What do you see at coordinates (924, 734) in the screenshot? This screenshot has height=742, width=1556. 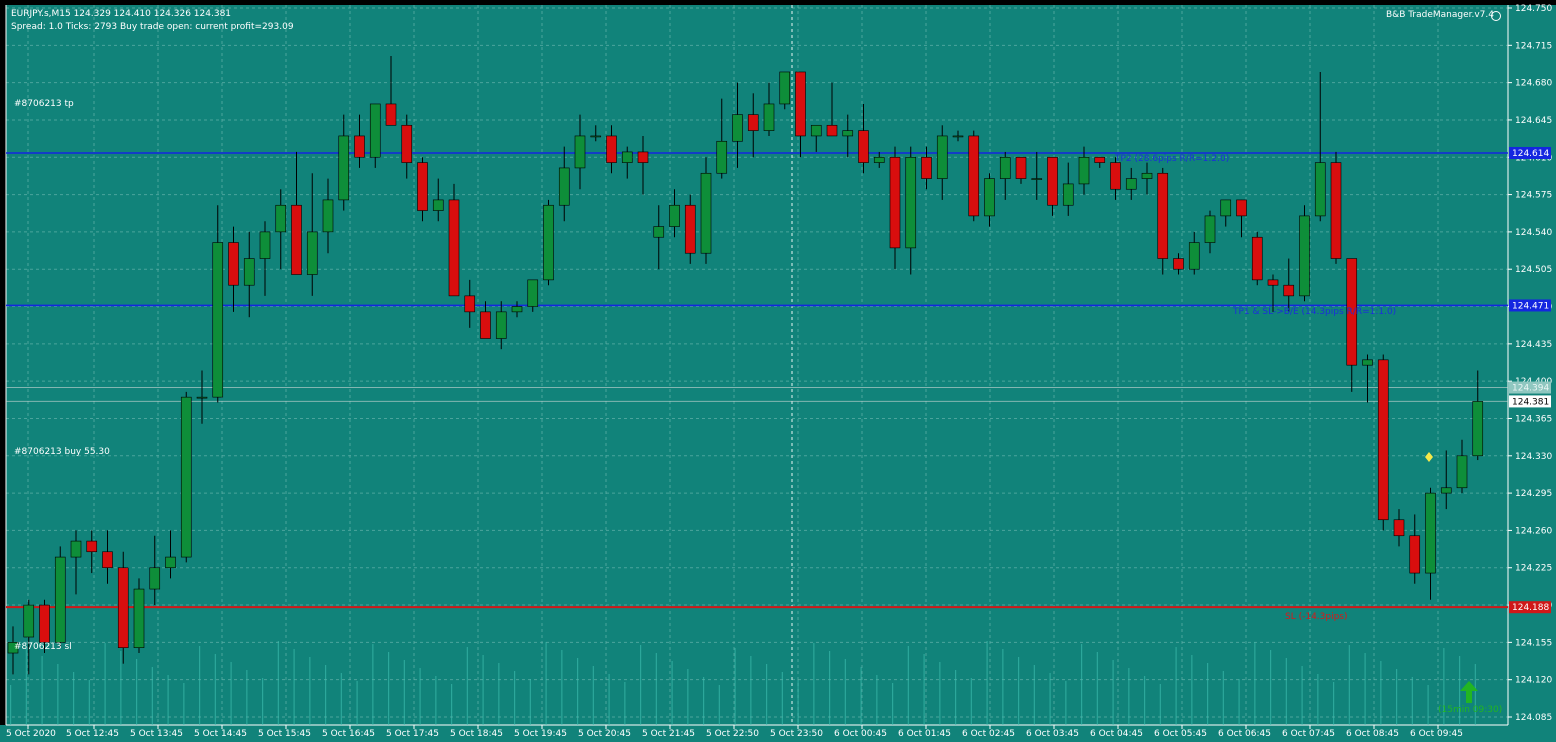 I see `x-tick-label: 6 Oct 01:45` at bounding box center [924, 734].